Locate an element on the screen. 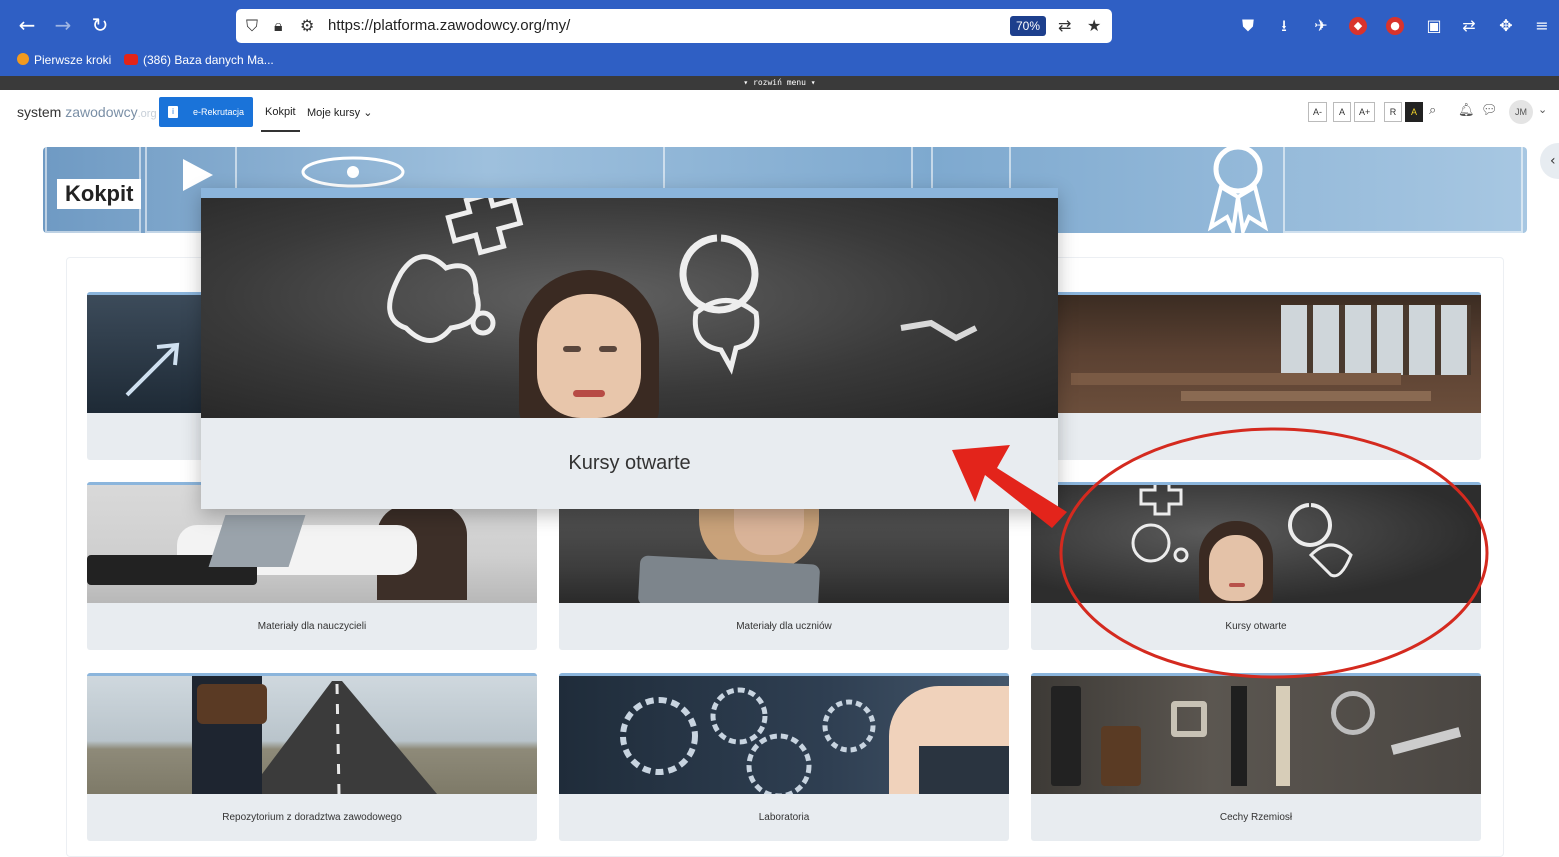  annotation-arrow-icon is located at coordinates (1009, 486).